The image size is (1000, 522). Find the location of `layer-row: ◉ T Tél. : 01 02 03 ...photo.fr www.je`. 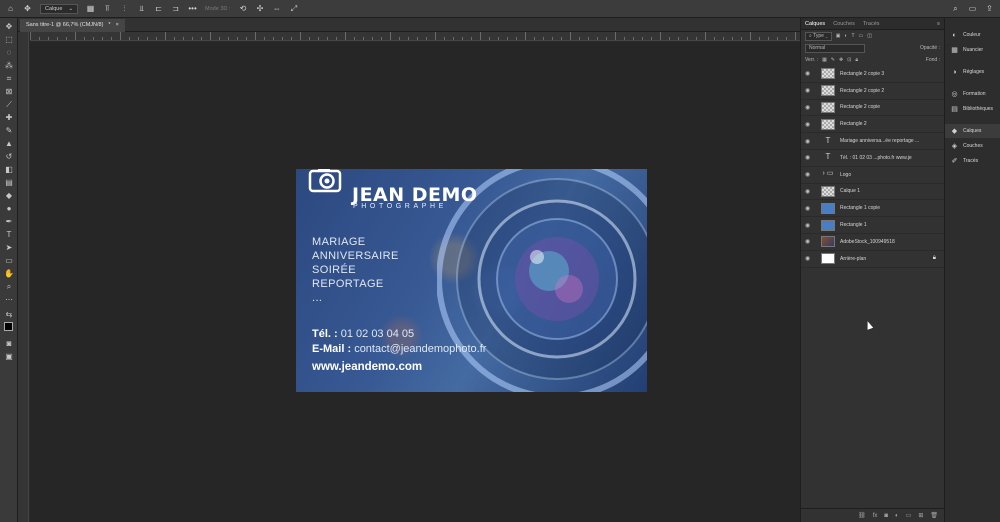

layer-row: ◉ T Tél. : 01 02 03 ...photo.fr www.je is located at coordinates (872, 158).